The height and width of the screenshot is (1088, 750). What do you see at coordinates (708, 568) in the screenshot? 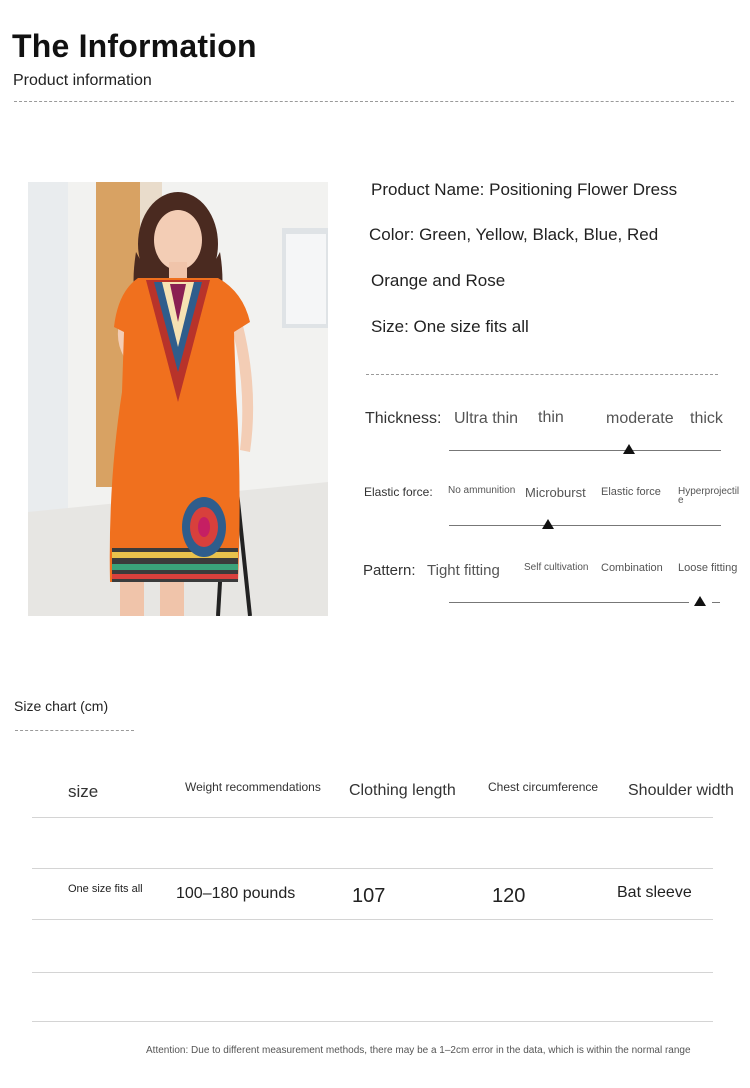
I see `pattern-option-loose-fitting: Loose fitting` at bounding box center [708, 568].